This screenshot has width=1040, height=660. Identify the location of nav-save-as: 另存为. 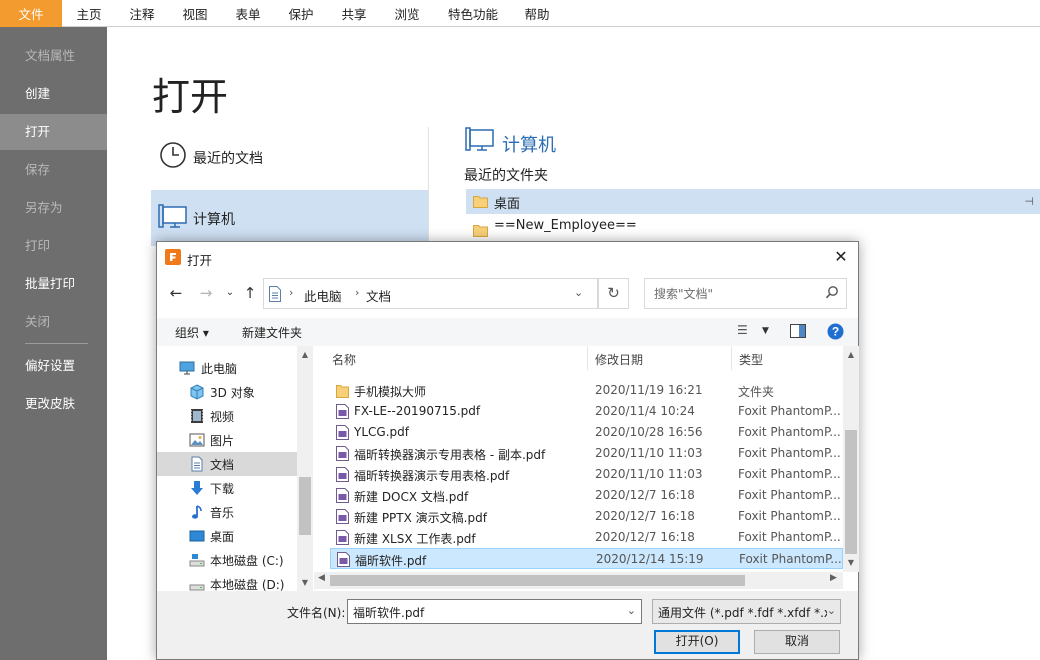
(53, 208).